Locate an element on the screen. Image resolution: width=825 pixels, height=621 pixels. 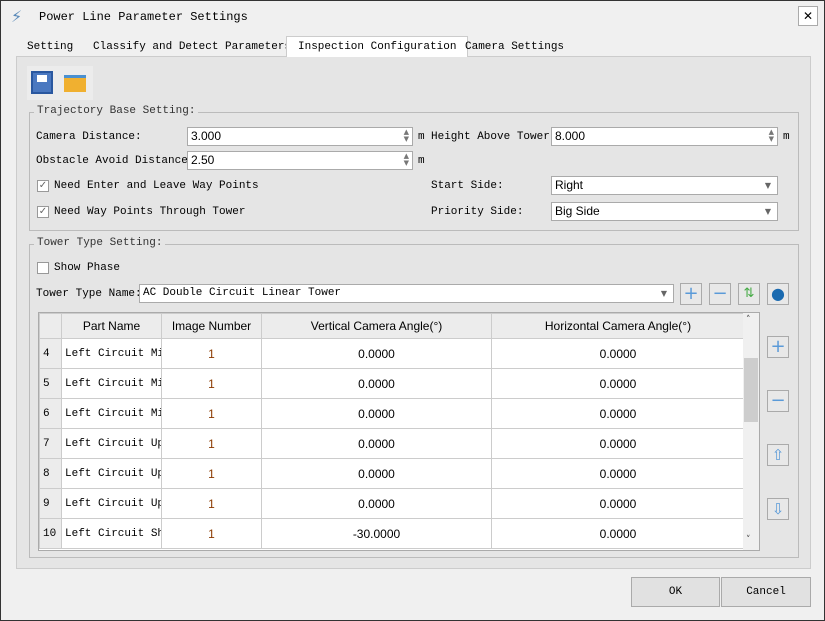
table-row: 6Left Circuit Mi··10.00000.0000 is located at coordinates (392, 413).